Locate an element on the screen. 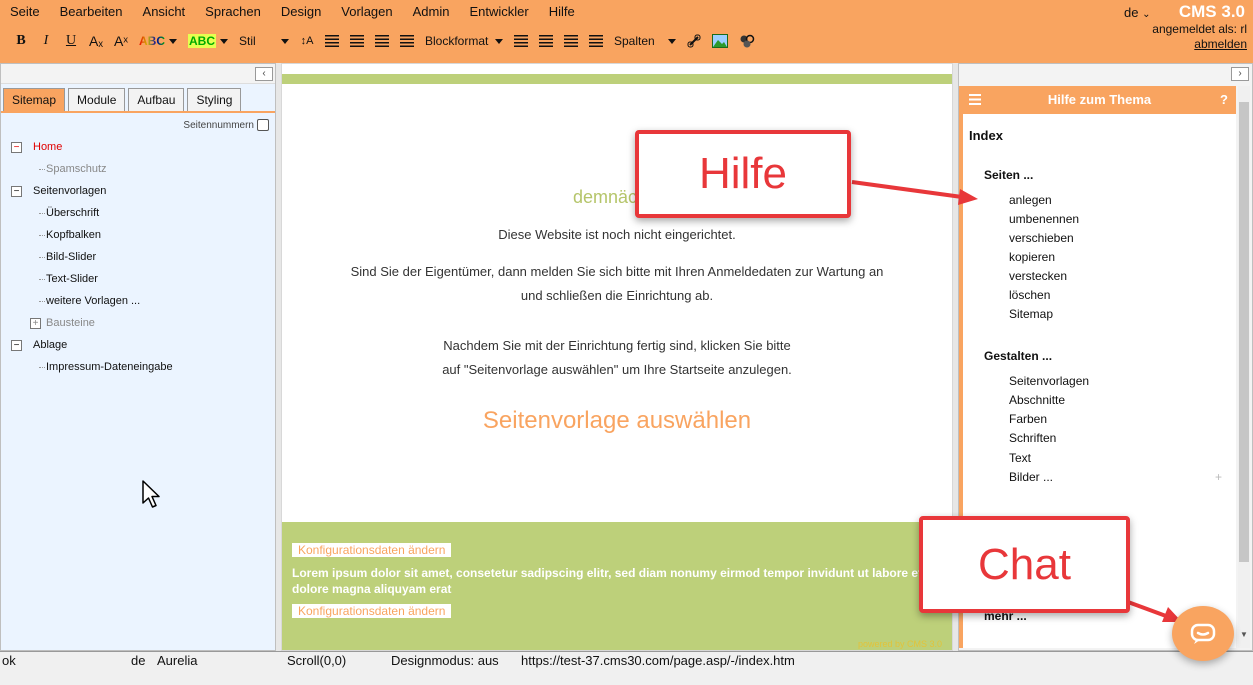 The width and height of the screenshot is (1253, 685). align-left-icon is located at coordinates (332, 41).